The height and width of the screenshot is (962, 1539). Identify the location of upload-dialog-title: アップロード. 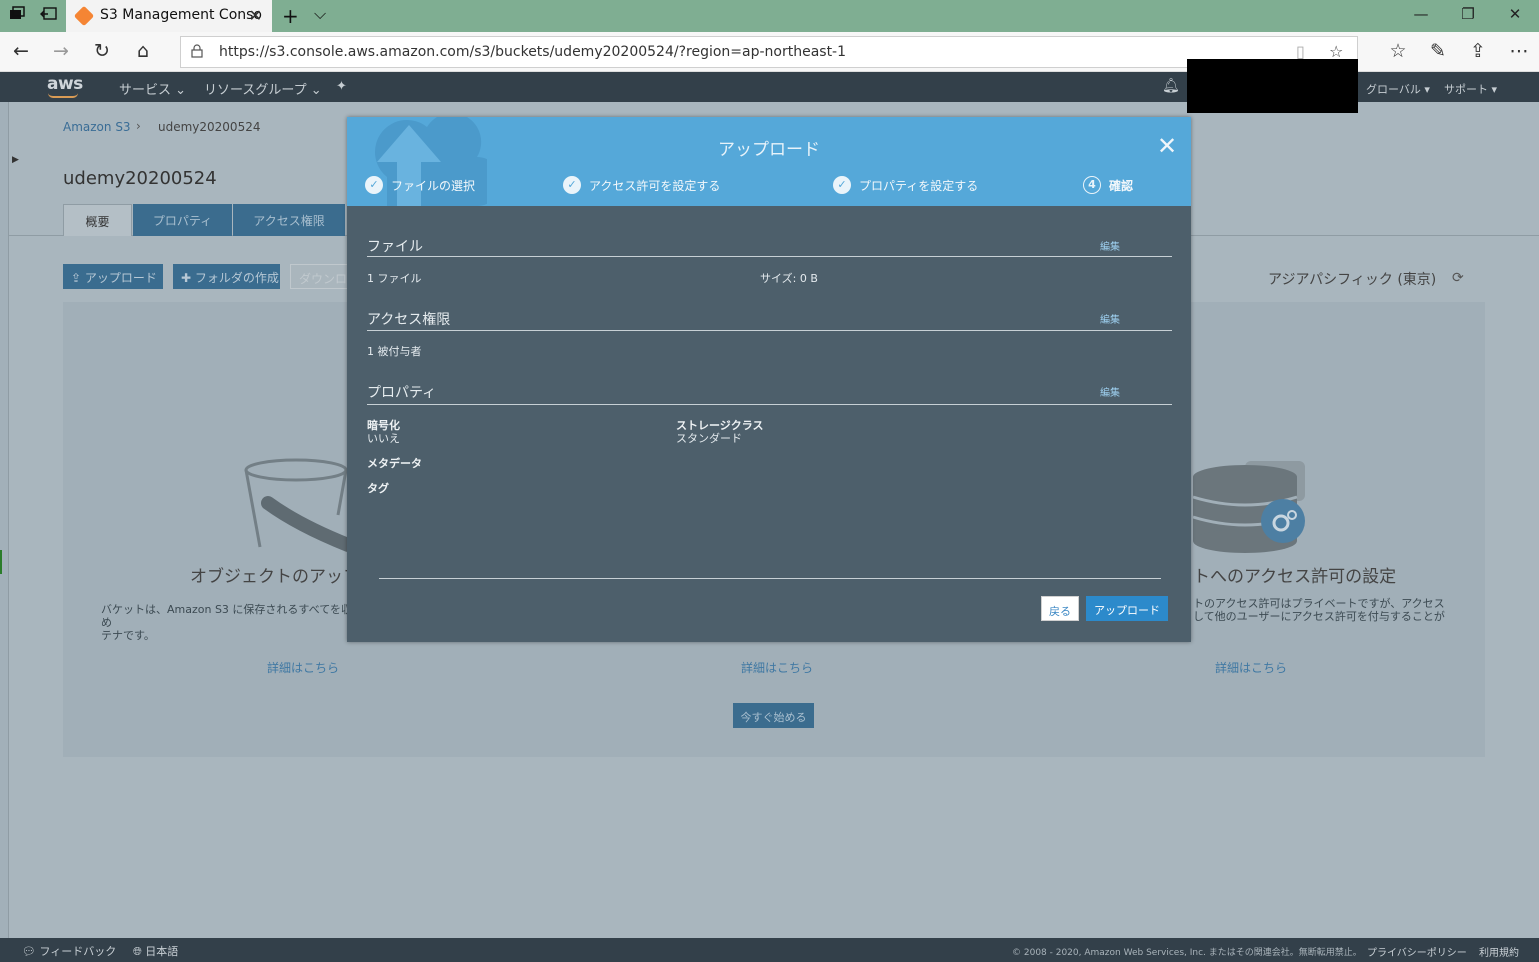
(769, 150).